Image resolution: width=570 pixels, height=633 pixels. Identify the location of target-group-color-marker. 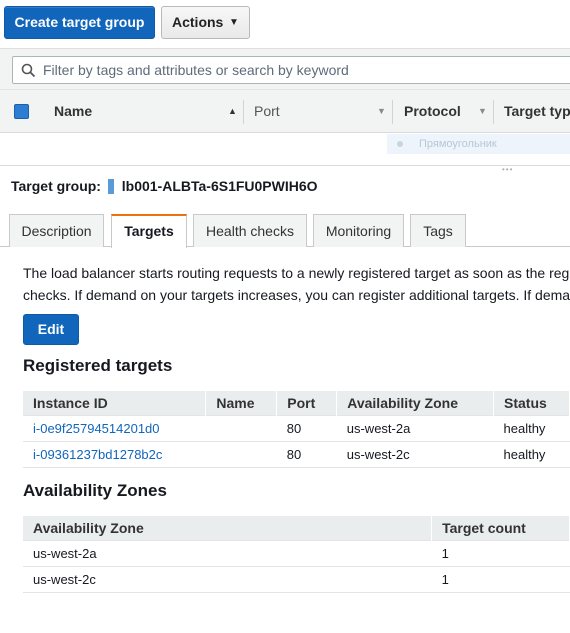
(110, 186).